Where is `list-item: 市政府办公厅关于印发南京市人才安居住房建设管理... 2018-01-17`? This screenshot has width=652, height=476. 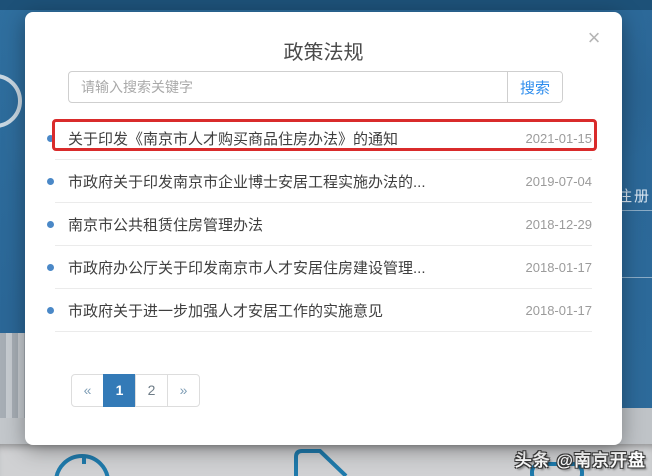 list-item: 市政府办公厅关于印发南京市人才安居住房建设管理... 2018-01-17 is located at coordinates (320, 267).